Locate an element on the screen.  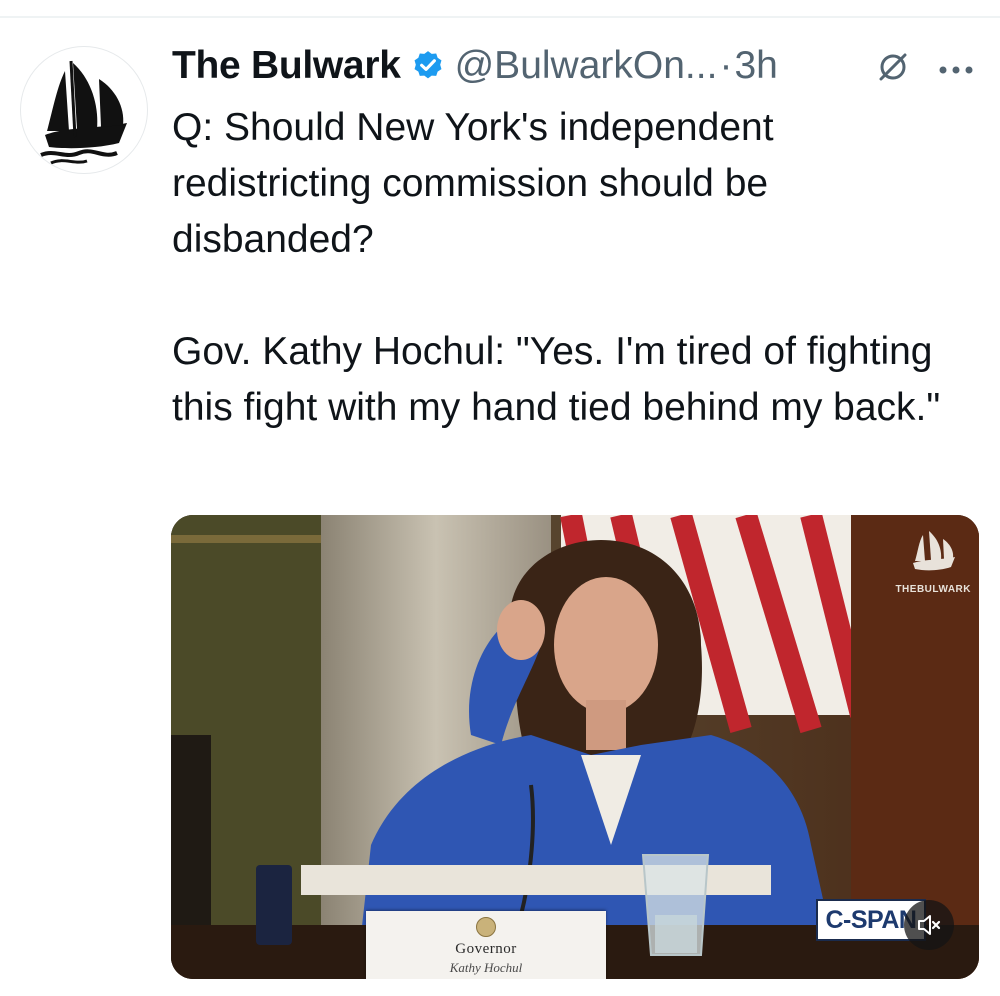
ship-watermark-icon is located at coordinates (934, 551).